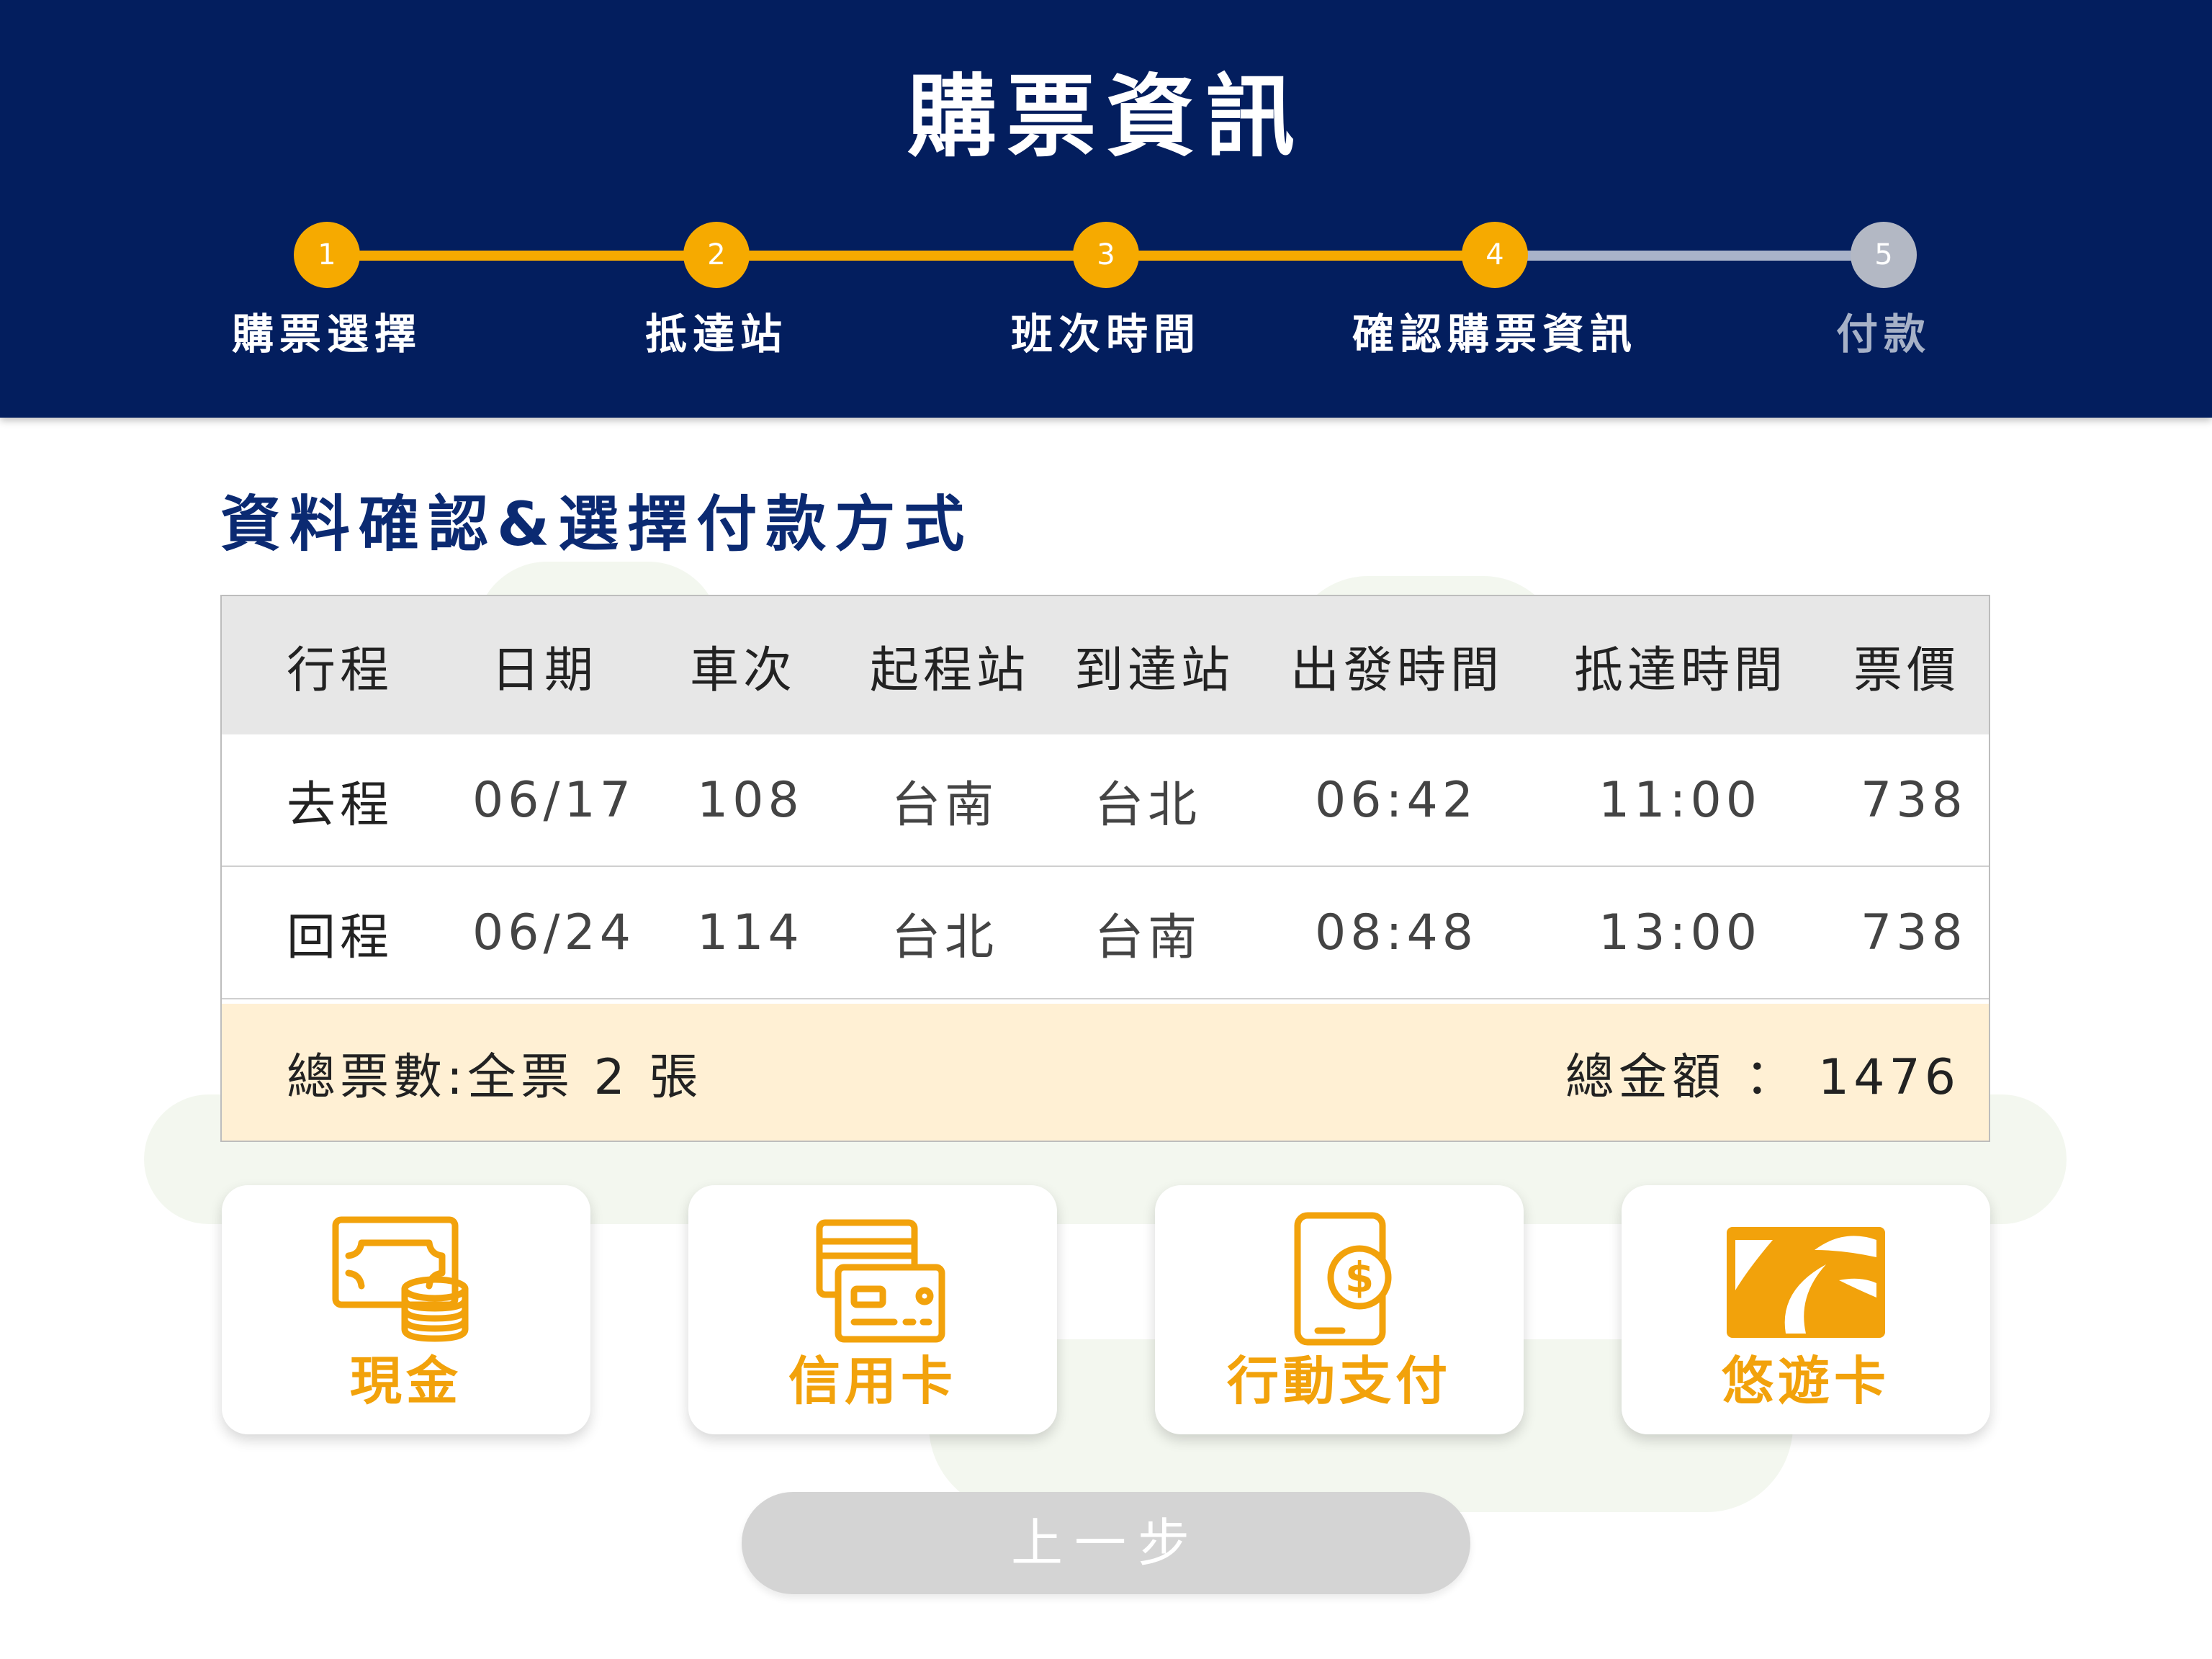 The width and height of the screenshot is (2212, 1659). Describe the element at coordinates (744, 670) in the screenshot. I see `column-header-train-no: 車次` at that location.